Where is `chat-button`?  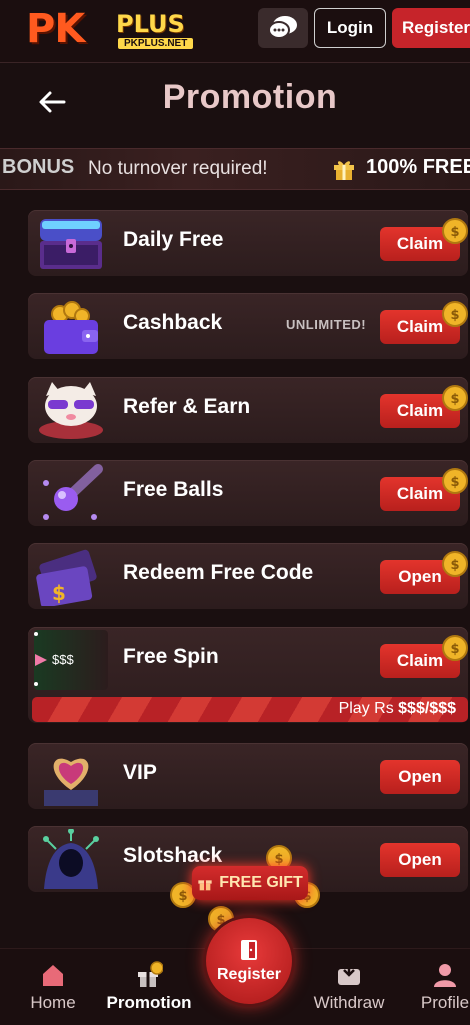
chat-button is located at coordinates (283, 28).